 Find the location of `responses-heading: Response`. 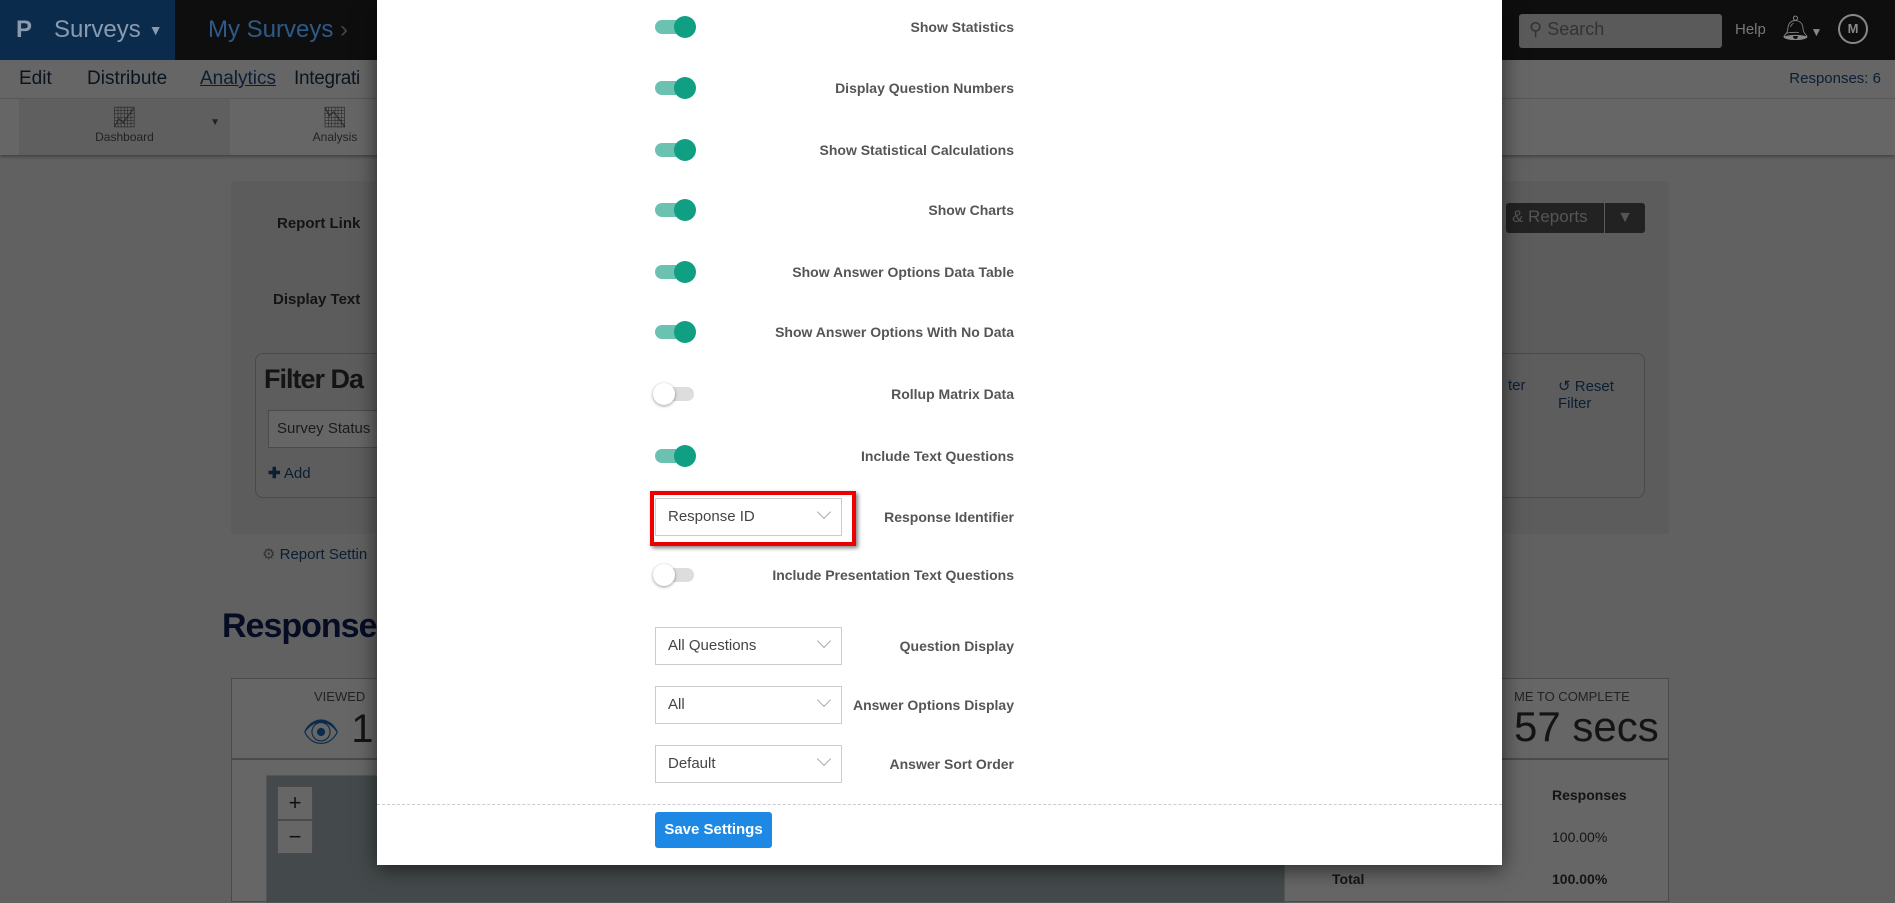

responses-heading: Response is located at coordinates (299, 626).